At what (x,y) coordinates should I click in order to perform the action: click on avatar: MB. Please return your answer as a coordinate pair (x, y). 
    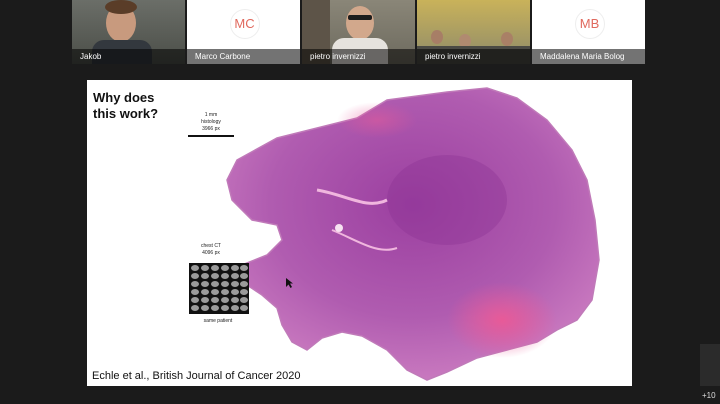
    Looking at the image, I should click on (589, 24).